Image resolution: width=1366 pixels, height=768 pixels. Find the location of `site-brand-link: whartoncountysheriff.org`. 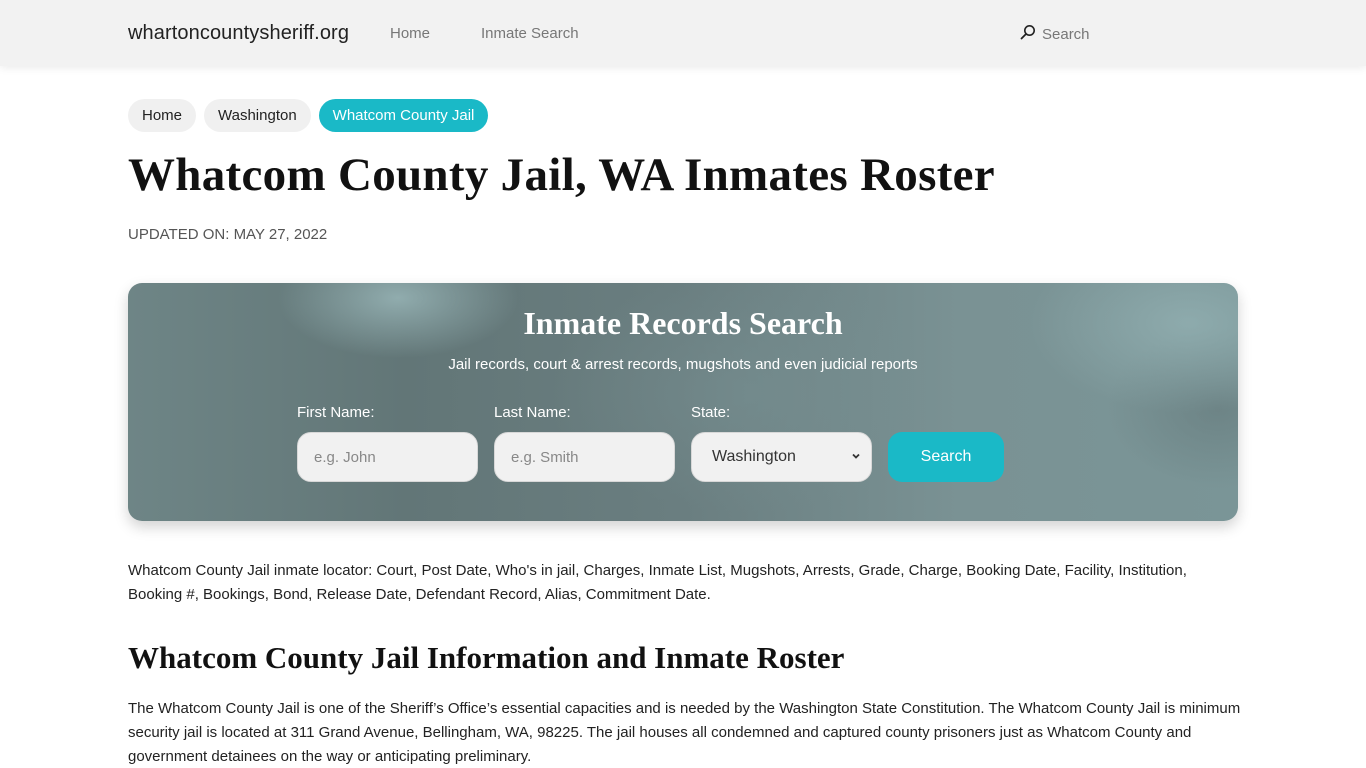

site-brand-link: whartoncountysheriff.org is located at coordinates (238, 33).